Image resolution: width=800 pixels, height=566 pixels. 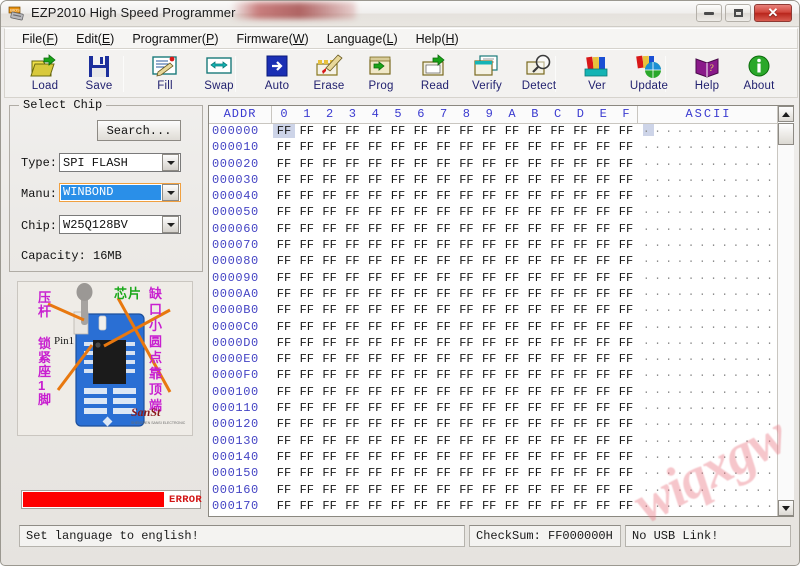 I want to click on scroll-up-button, so click(x=786, y=114).